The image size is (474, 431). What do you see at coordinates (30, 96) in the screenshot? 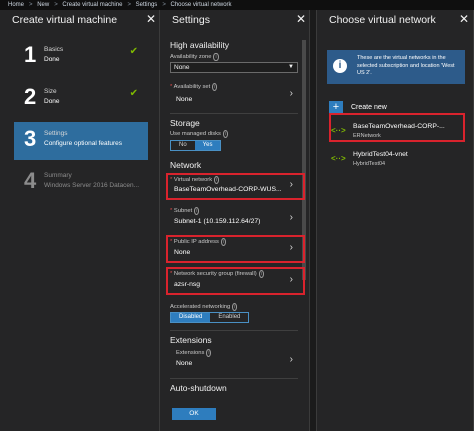
I see `step-number: 2` at bounding box center [30, 96].